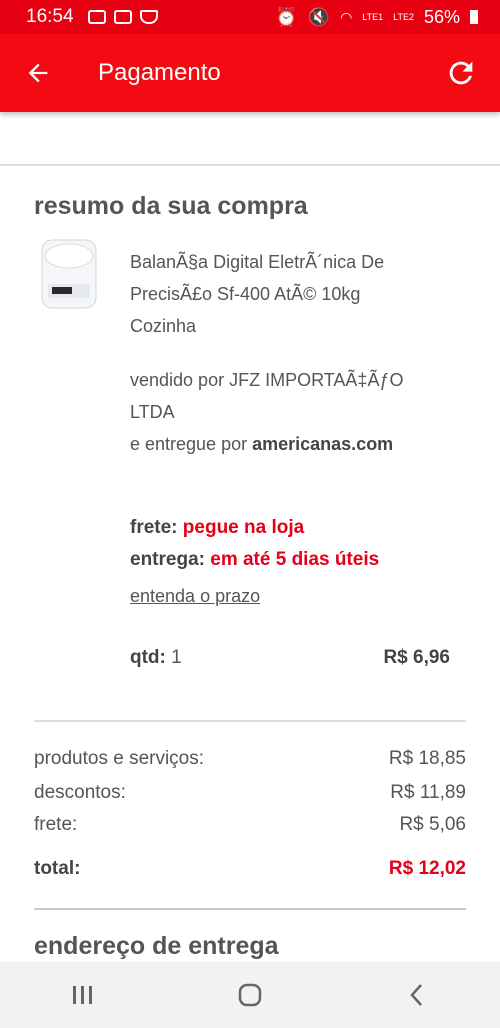 Image resolution: width=500 pixels, height=1028 pixels. What do you see at coordinates (403, 17) in the screenshot?
I see `signal-sim2-label: LTE2` at bounding box center [403, 17].